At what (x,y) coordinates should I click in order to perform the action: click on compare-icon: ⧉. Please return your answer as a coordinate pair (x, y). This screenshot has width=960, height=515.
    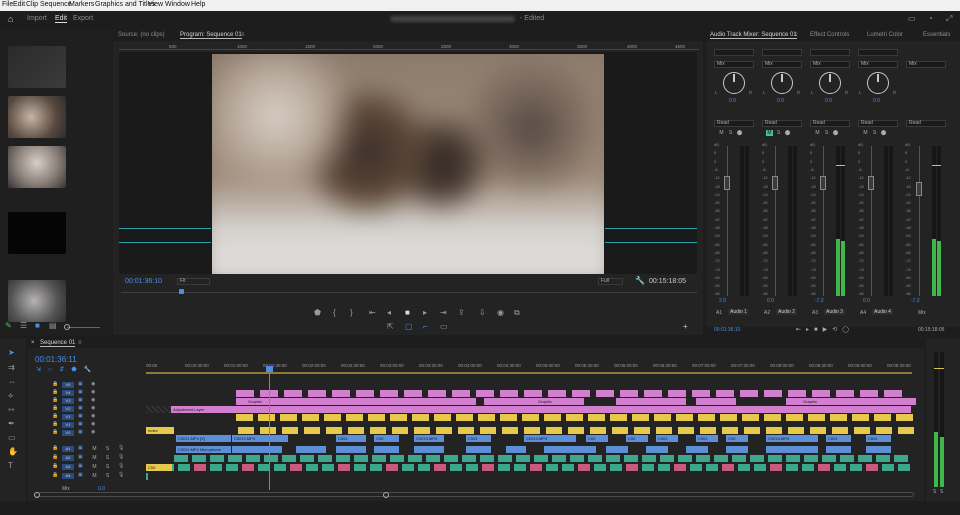
    Looking at the image, I should click on (517, 313).